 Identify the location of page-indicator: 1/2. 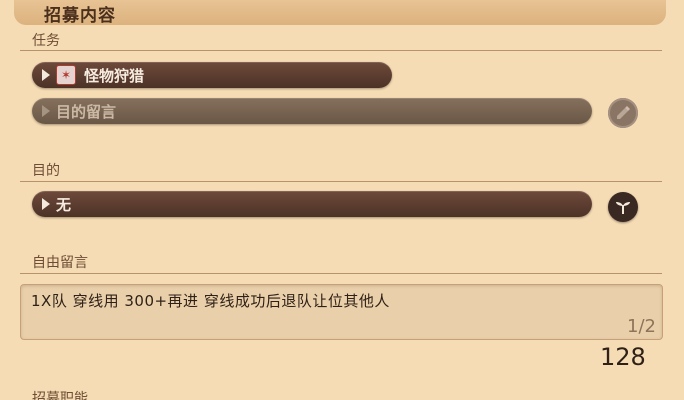
(641, 326).